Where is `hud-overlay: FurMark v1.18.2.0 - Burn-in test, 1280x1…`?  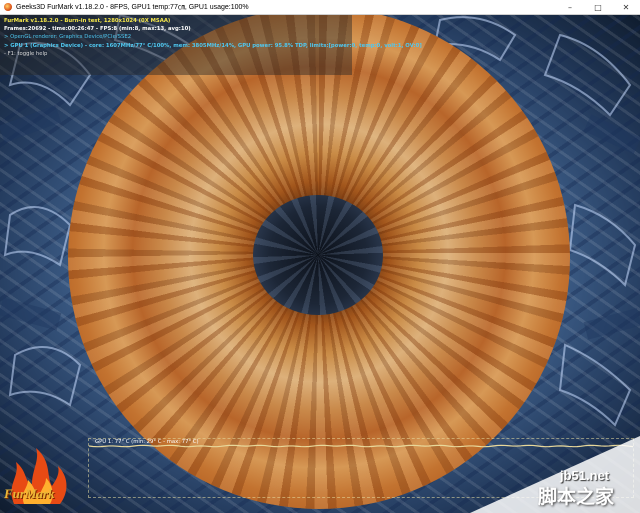 hud-overlay: FurMark v1.18.2.0 - Burn-in test, 1280x1… is located at coordinates (213, 37).